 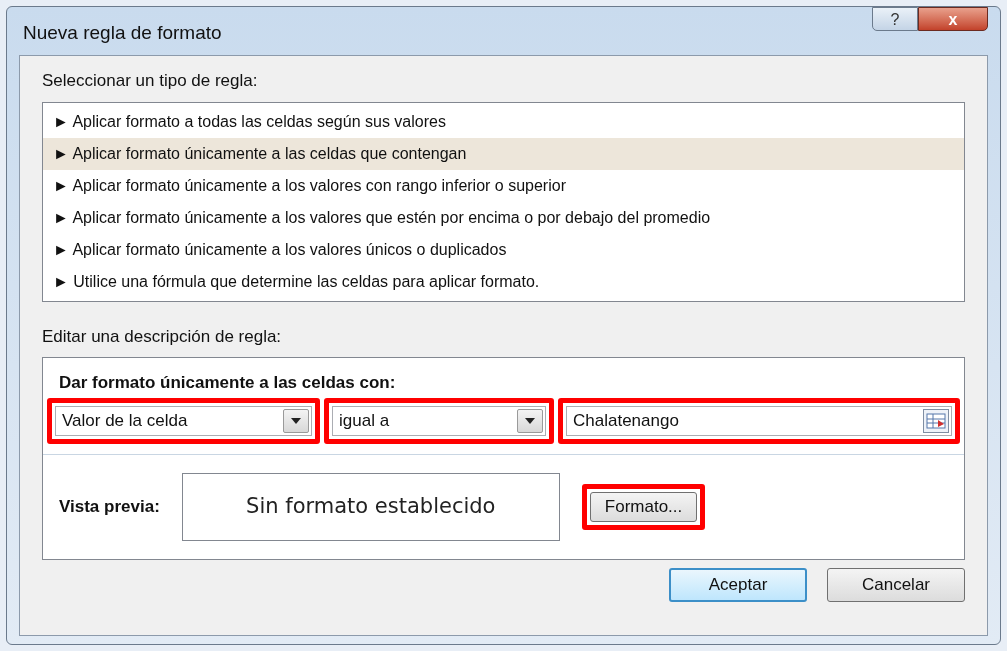 What do you see at coordinates (370, 506) in the screenshot?
I see `preview-box: Sin formato establecido` at bounding box center [370, 506].